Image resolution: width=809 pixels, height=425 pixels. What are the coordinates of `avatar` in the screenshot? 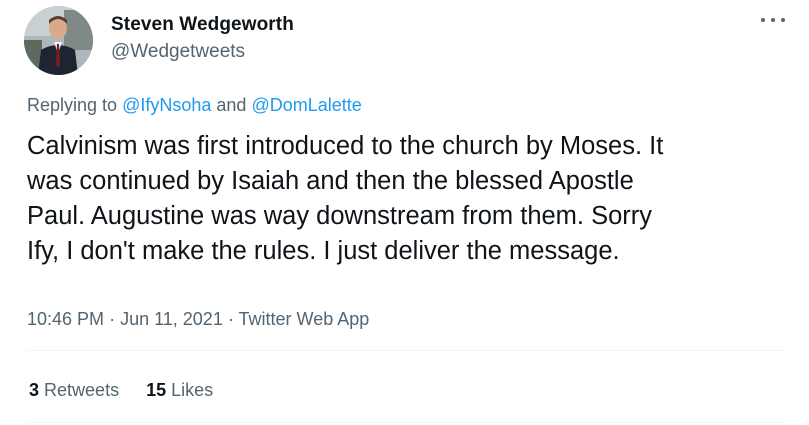 It's located at (58, 40).